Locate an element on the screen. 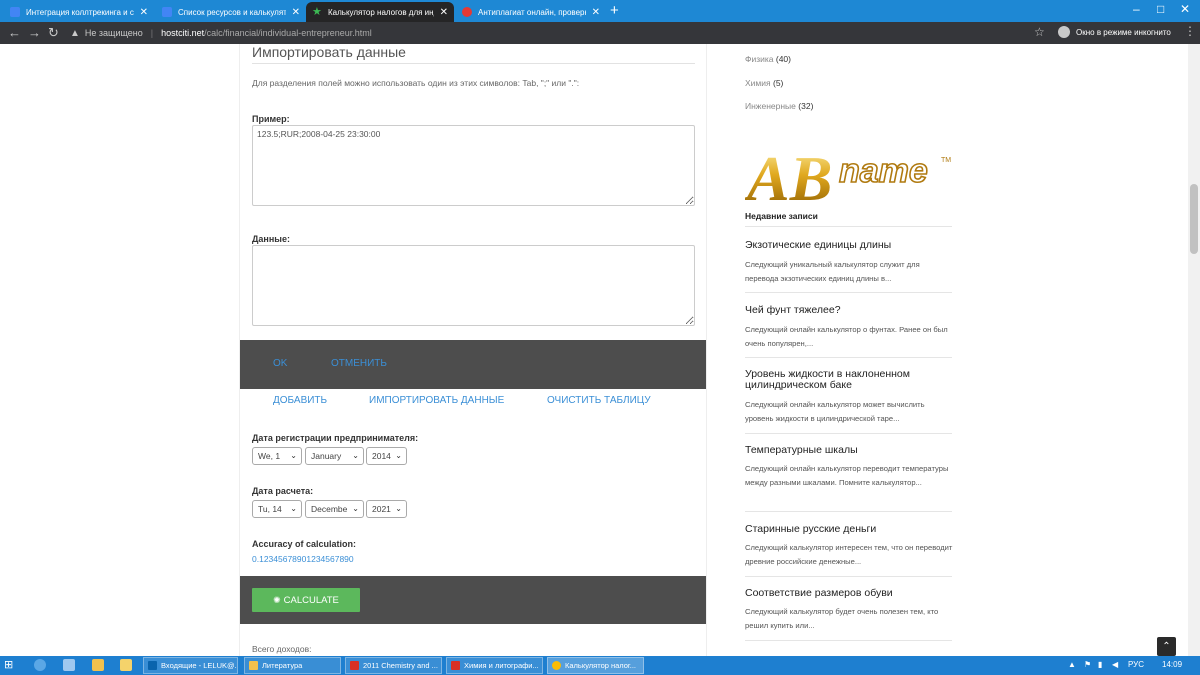  browser-tab-2: Список ресурсов и калькулятор ✕ is located at coordinates (231, 12).